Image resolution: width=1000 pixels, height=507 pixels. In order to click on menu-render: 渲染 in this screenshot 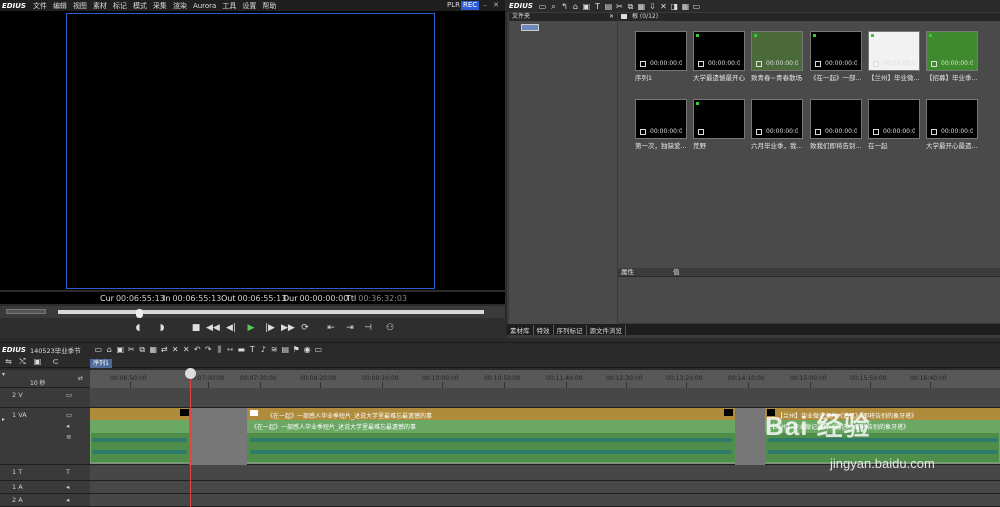, I will do `click(180, 6)`.